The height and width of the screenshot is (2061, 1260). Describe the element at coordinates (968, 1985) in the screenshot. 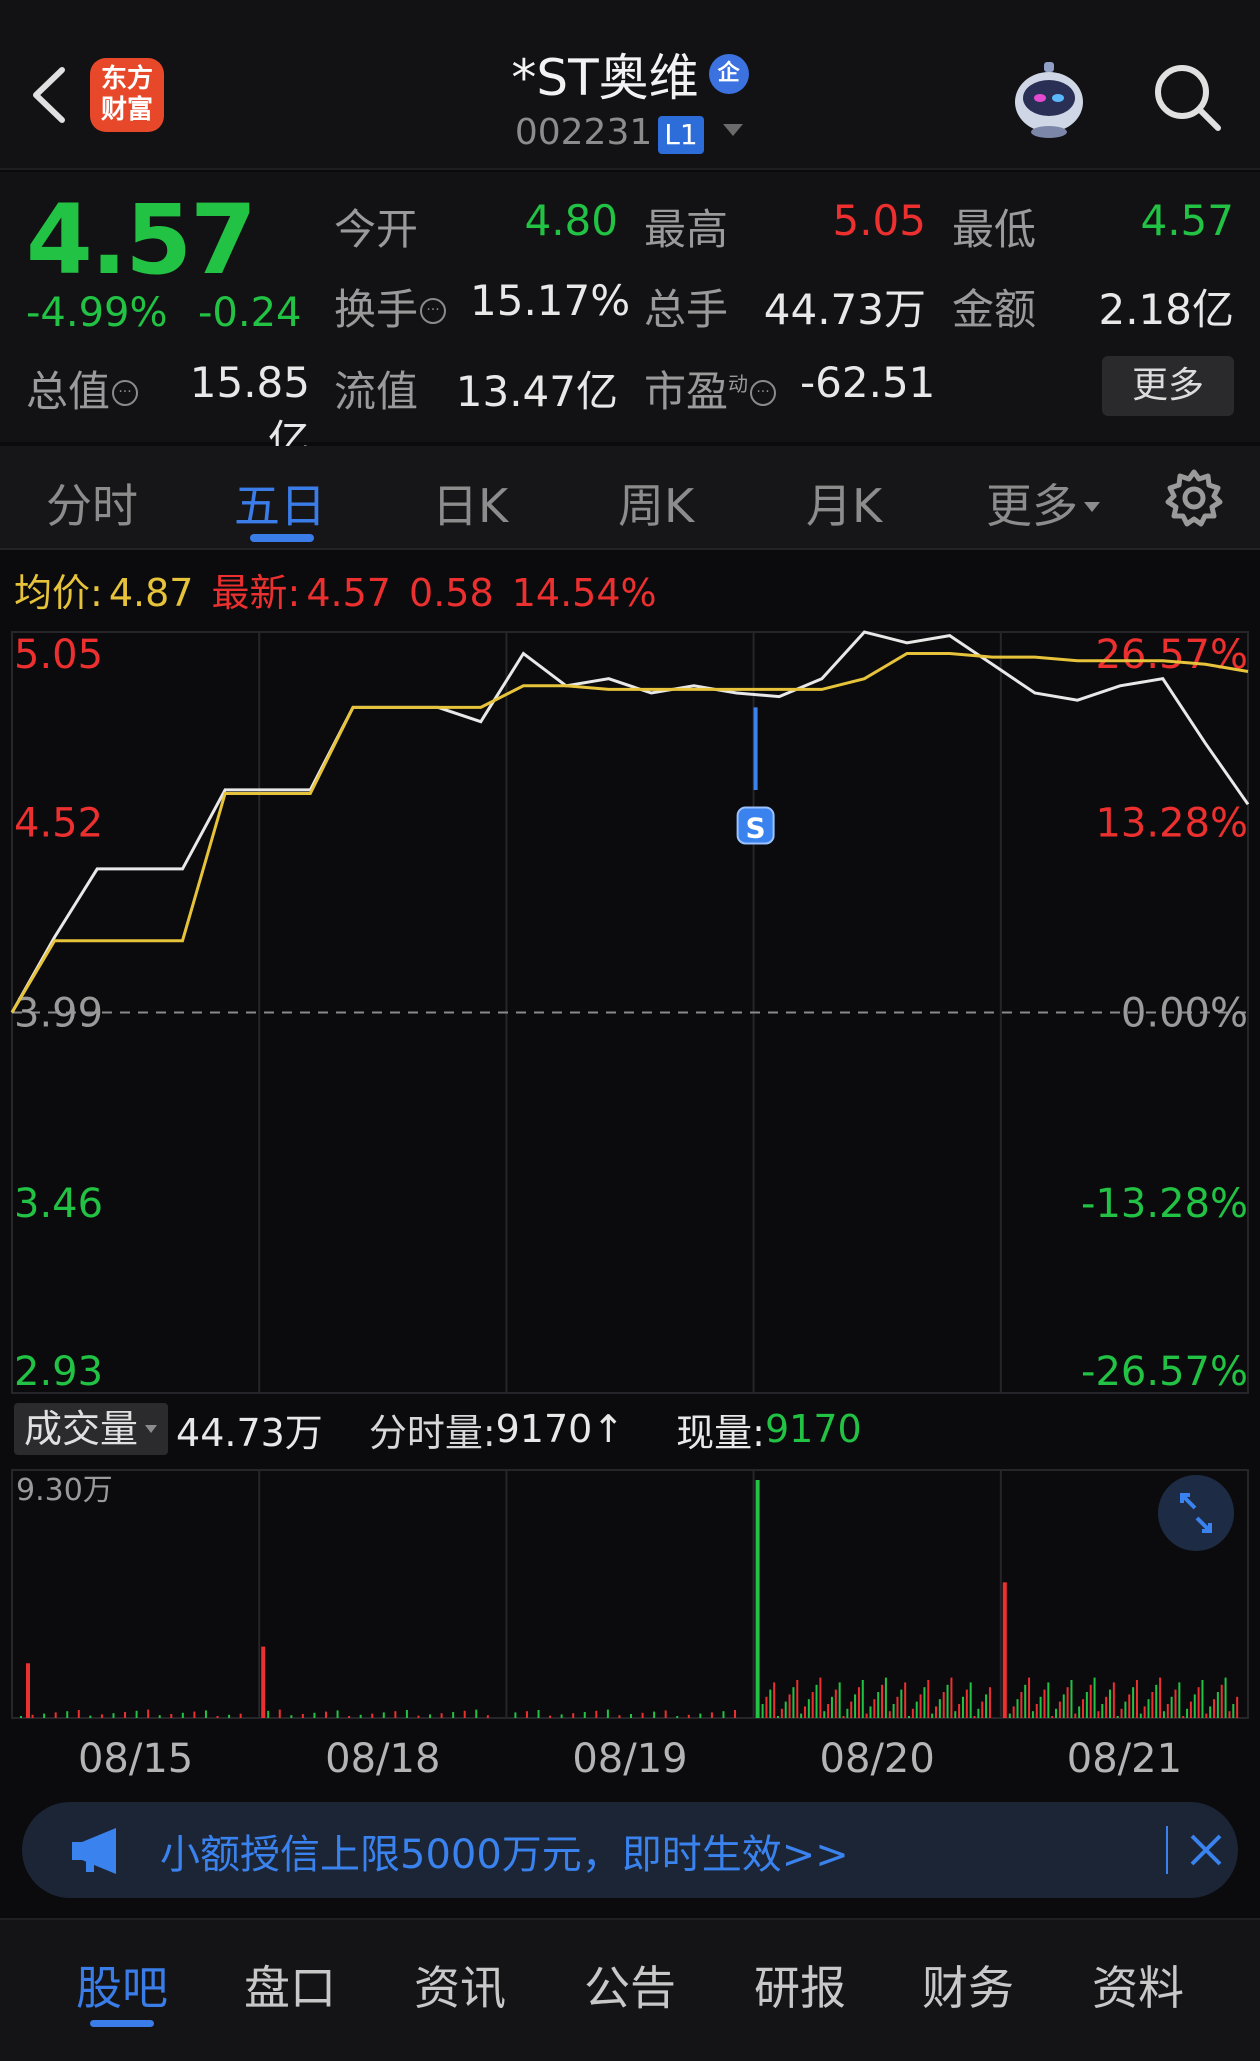

I see `nav-finance: 财务` at that location.